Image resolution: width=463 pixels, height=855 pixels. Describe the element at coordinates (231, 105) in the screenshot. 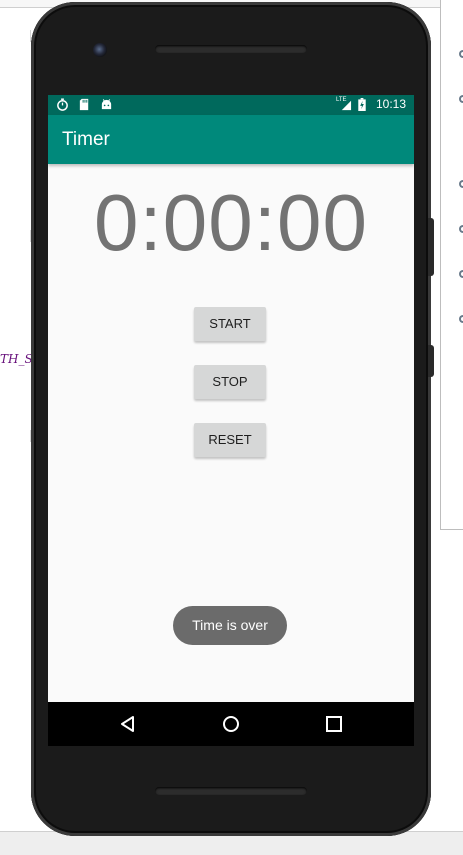

I see `status-bar: LTE 10:13` at that location.